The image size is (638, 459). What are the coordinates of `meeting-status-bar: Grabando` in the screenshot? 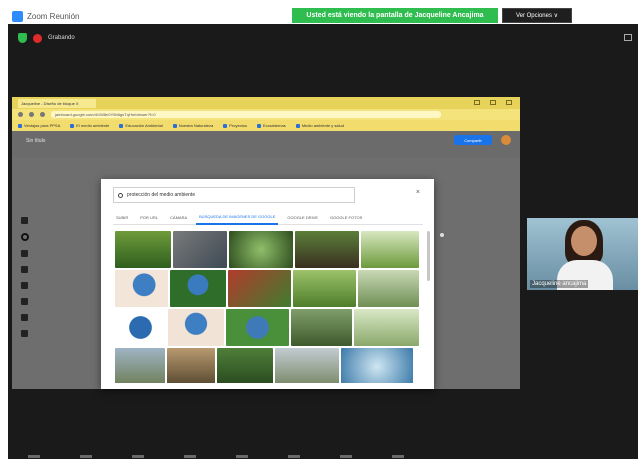 It's located at (46, 38).